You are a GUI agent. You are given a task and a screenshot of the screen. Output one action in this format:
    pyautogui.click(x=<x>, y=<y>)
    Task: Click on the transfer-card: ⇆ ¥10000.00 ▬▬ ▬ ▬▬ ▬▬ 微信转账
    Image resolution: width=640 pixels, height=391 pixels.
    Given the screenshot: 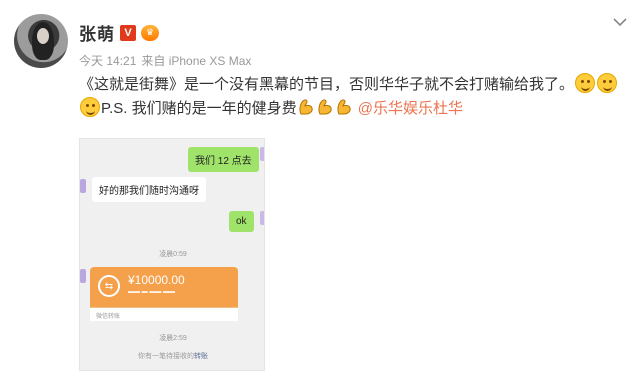 What is the action you would take?
    pyautogui.click(x=164, y=294)
    